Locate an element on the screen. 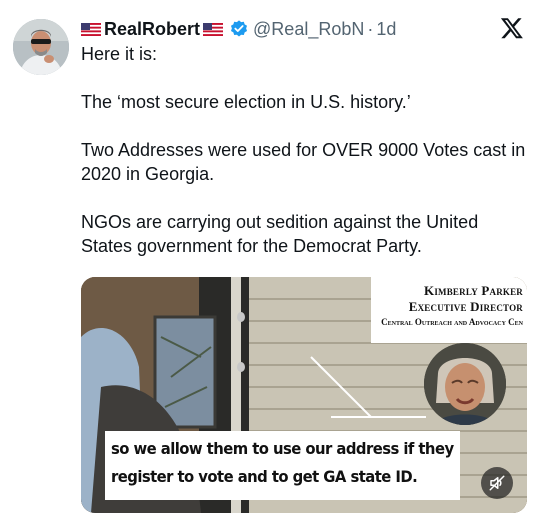 The image size is (540, 513). speaker-title: Executive Director is located at coordinates (465, 306).